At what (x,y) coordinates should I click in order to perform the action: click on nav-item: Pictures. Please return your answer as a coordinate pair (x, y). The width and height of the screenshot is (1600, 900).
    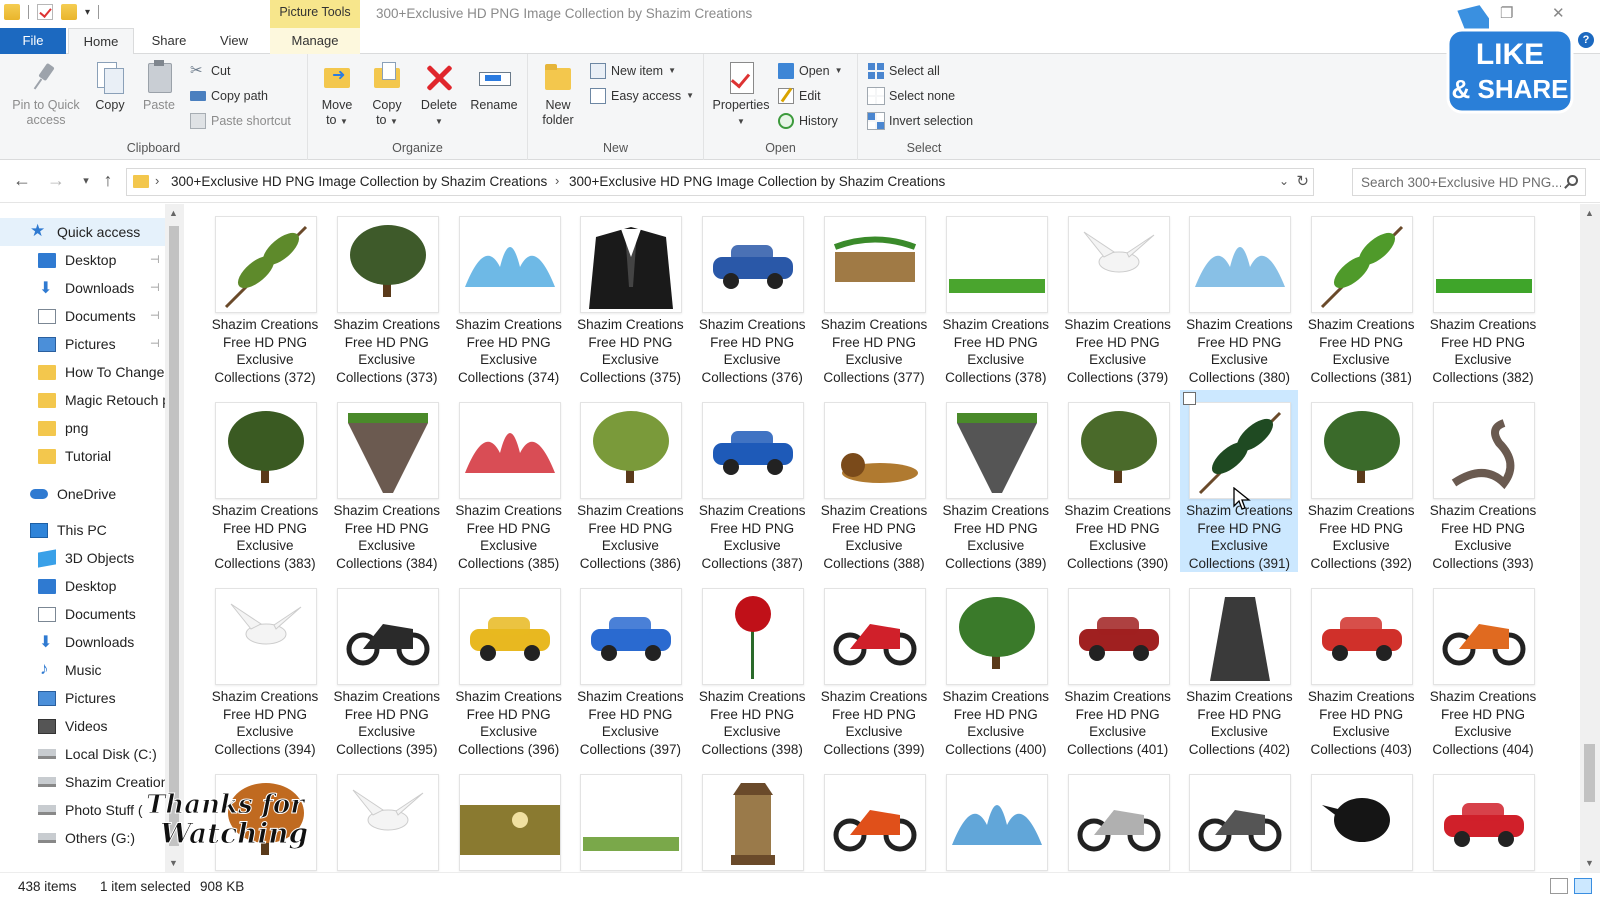
    Looking at the image, I should click on (82, 698).